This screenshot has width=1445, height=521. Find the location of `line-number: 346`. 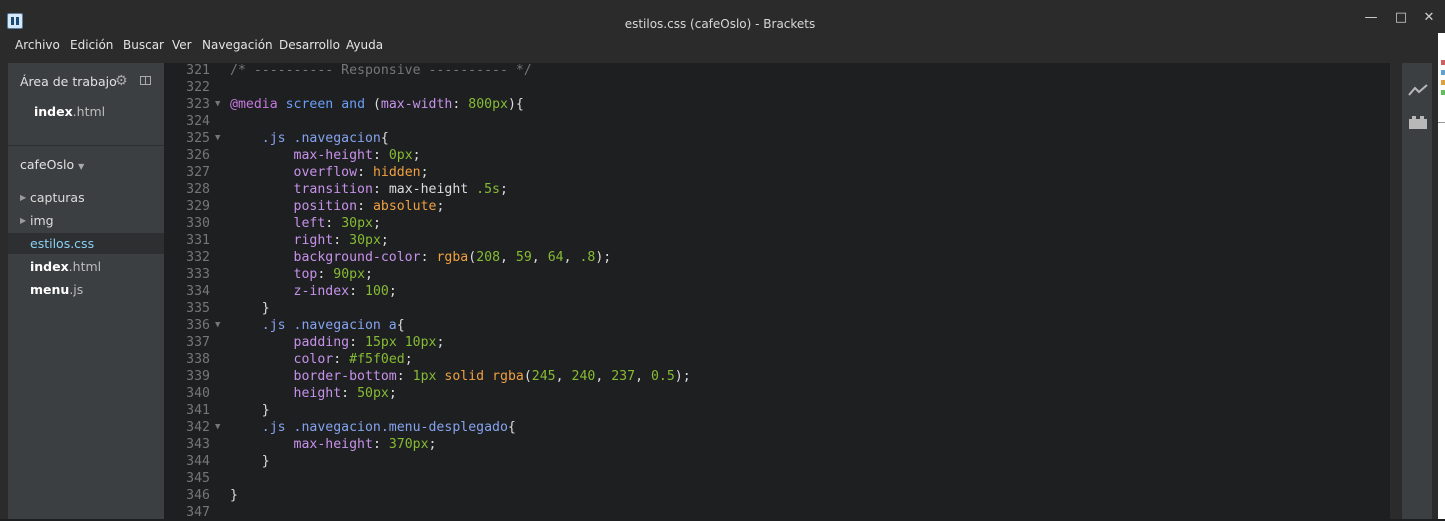

line-number: 346 is located at coordinates (198, 495).